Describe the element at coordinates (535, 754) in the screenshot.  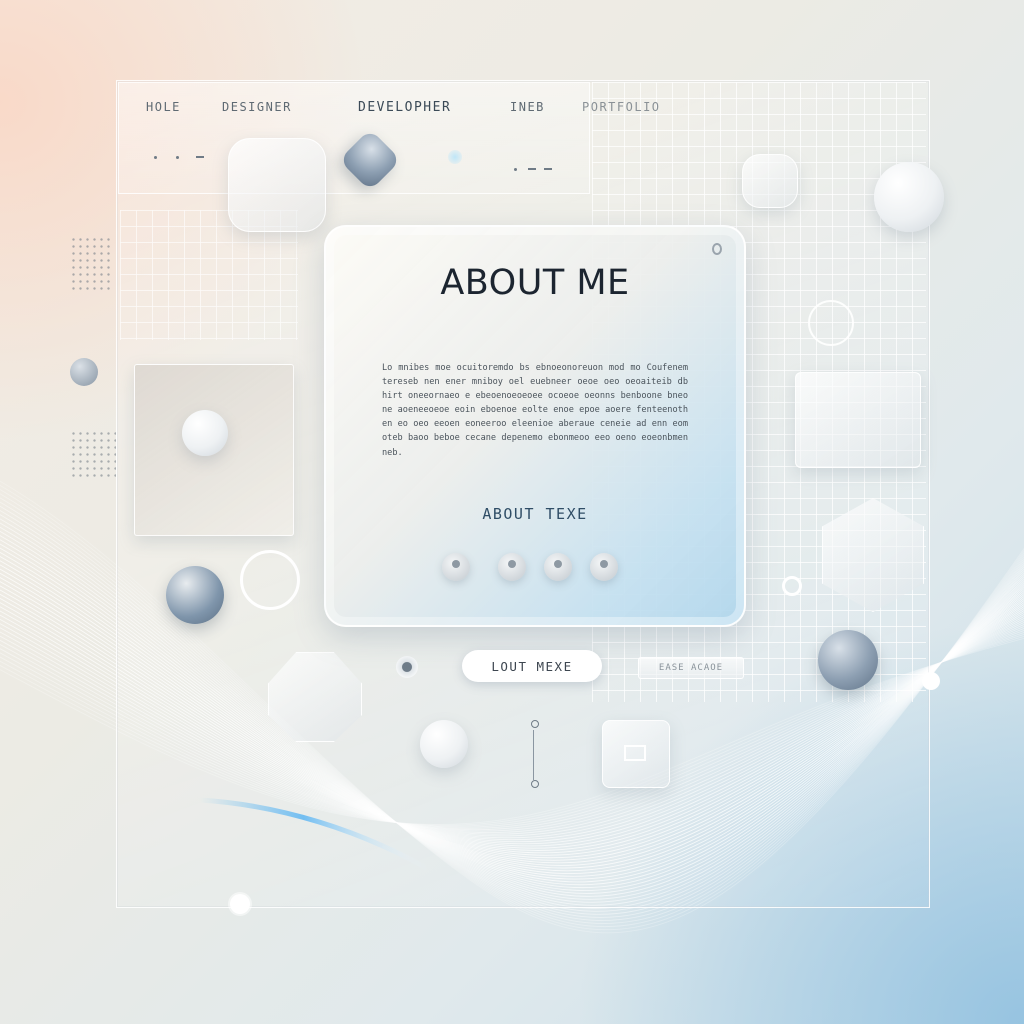
I see `vertical-connector-decor` at that location.